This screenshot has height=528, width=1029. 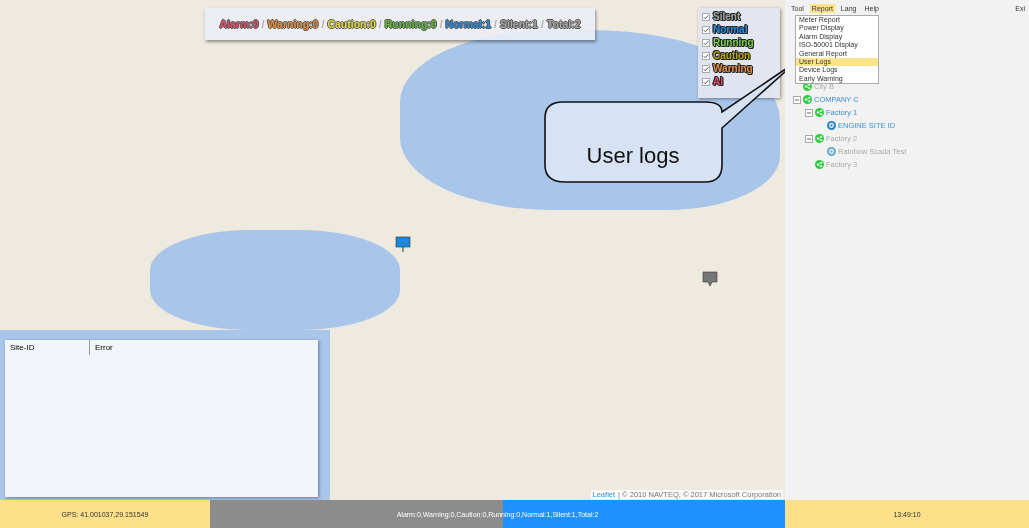 I want to click on legend-label: Warning, so click(x=733, y=68).